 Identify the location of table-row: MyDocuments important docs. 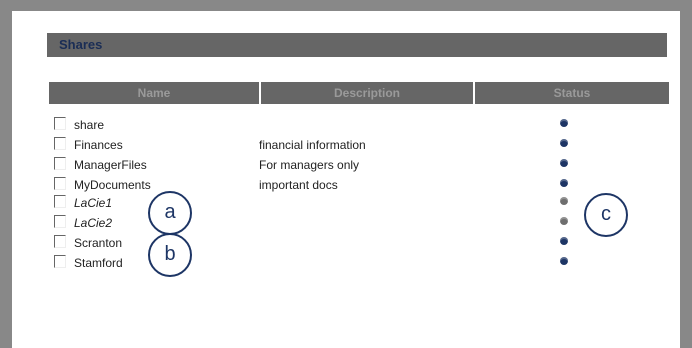
(359, 184).